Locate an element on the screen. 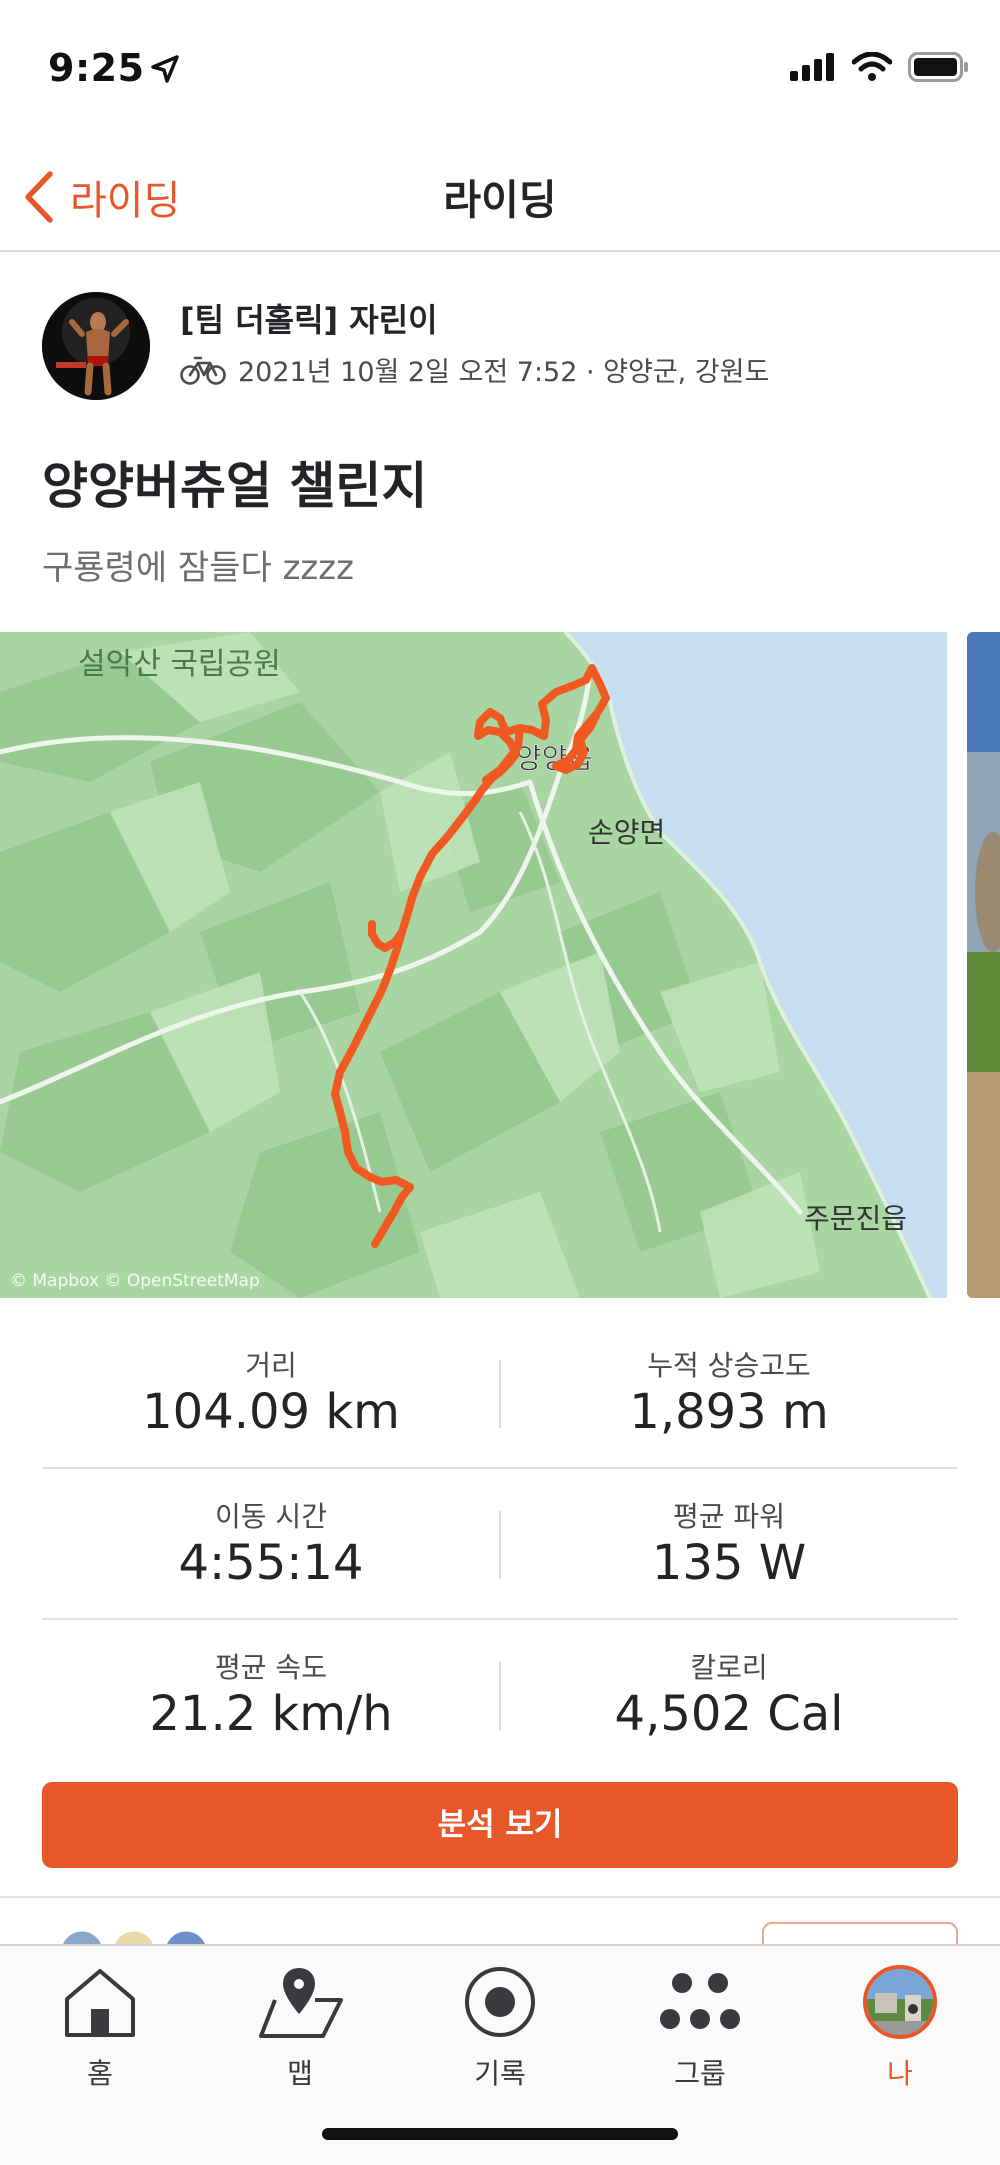  stat-value: 104.09 km is located at coordinates (271, 1412).